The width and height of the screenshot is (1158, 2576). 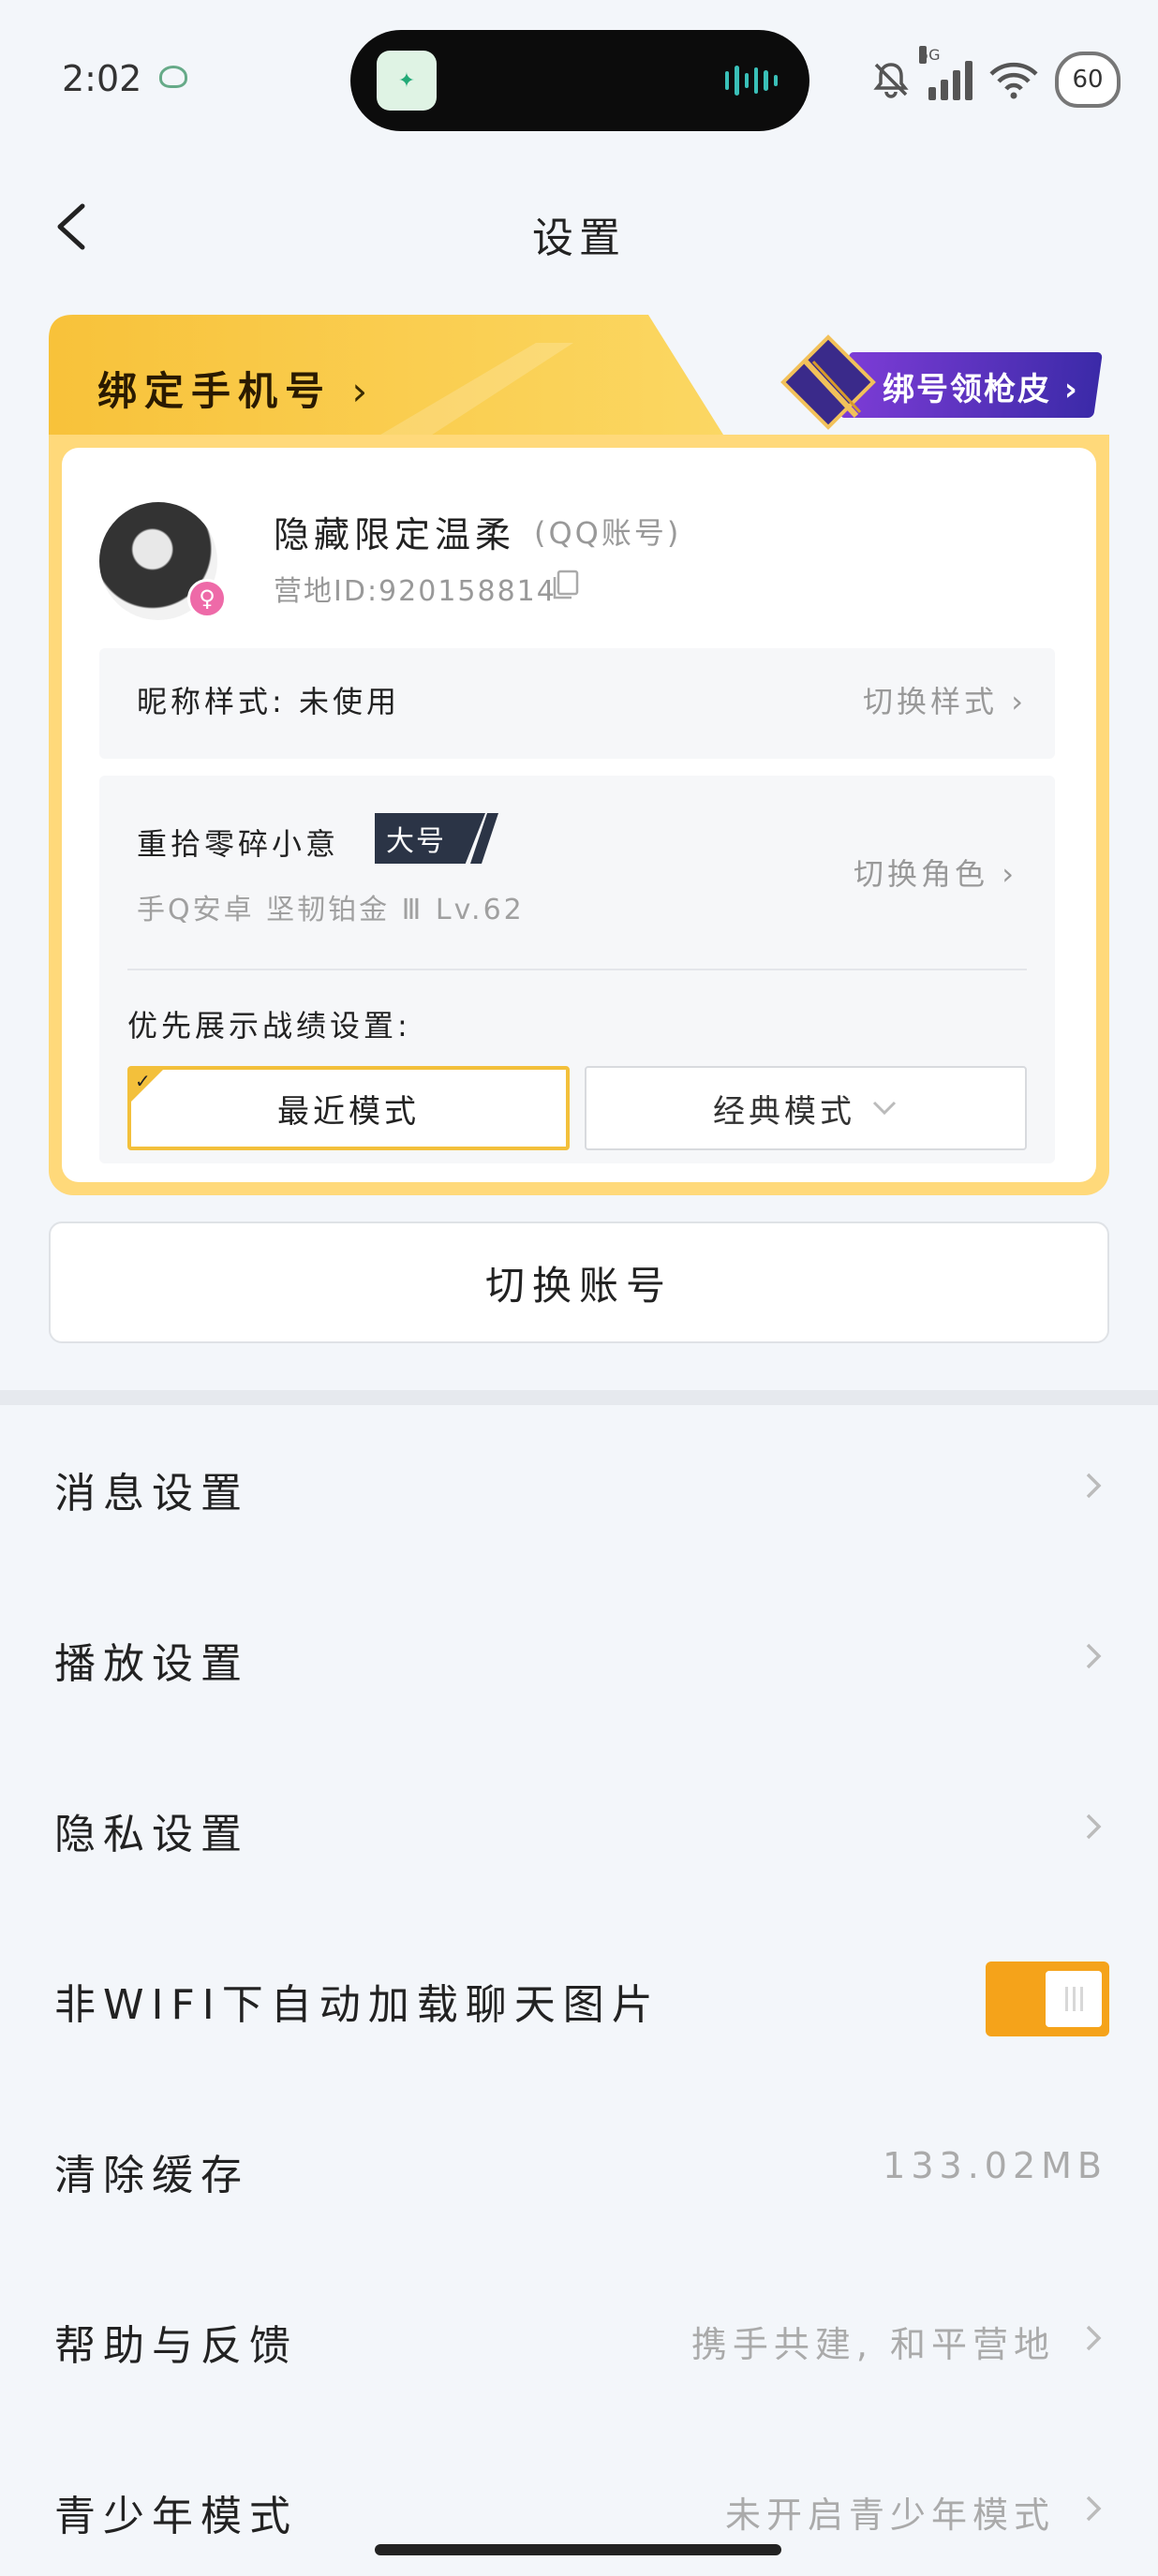 I want to click on chevron-down-icon, so click(x=885, y=1108).